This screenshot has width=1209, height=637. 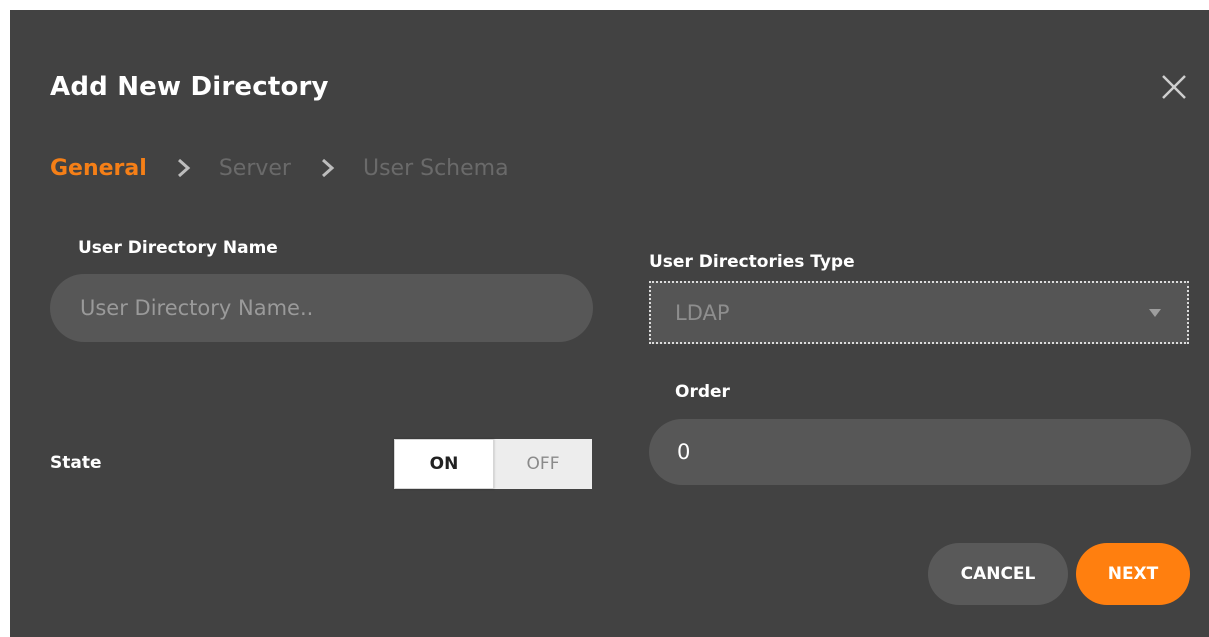 What do you see at coordinates (178, 248) in the screenshot?
I see `directory-name-label: User Directory Name` at bounding box center [178, 248].